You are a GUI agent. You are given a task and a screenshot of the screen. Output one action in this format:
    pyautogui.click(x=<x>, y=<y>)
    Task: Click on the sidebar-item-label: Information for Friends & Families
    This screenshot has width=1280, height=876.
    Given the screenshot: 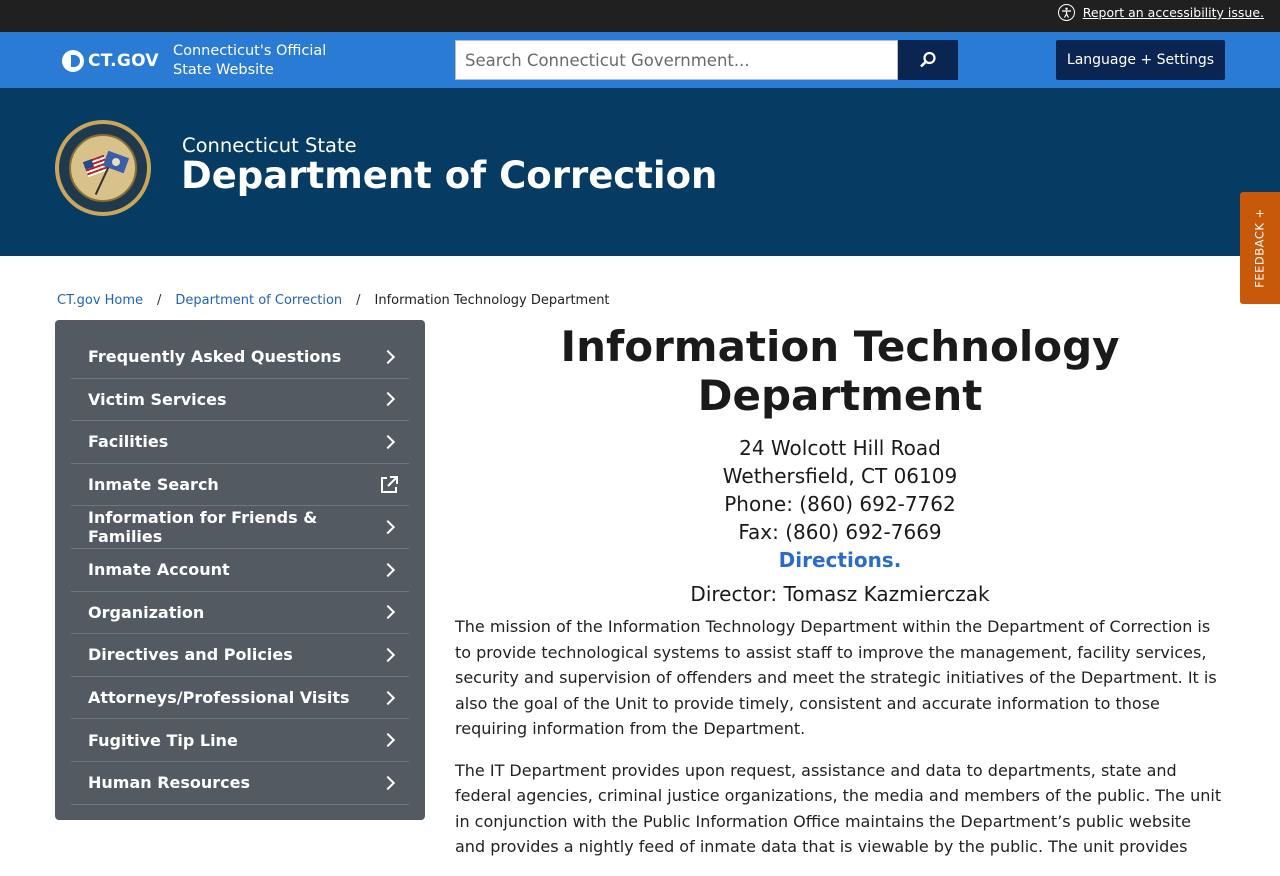 What is the action you would take?
    pyautogui.click(x=203, y=527)
    